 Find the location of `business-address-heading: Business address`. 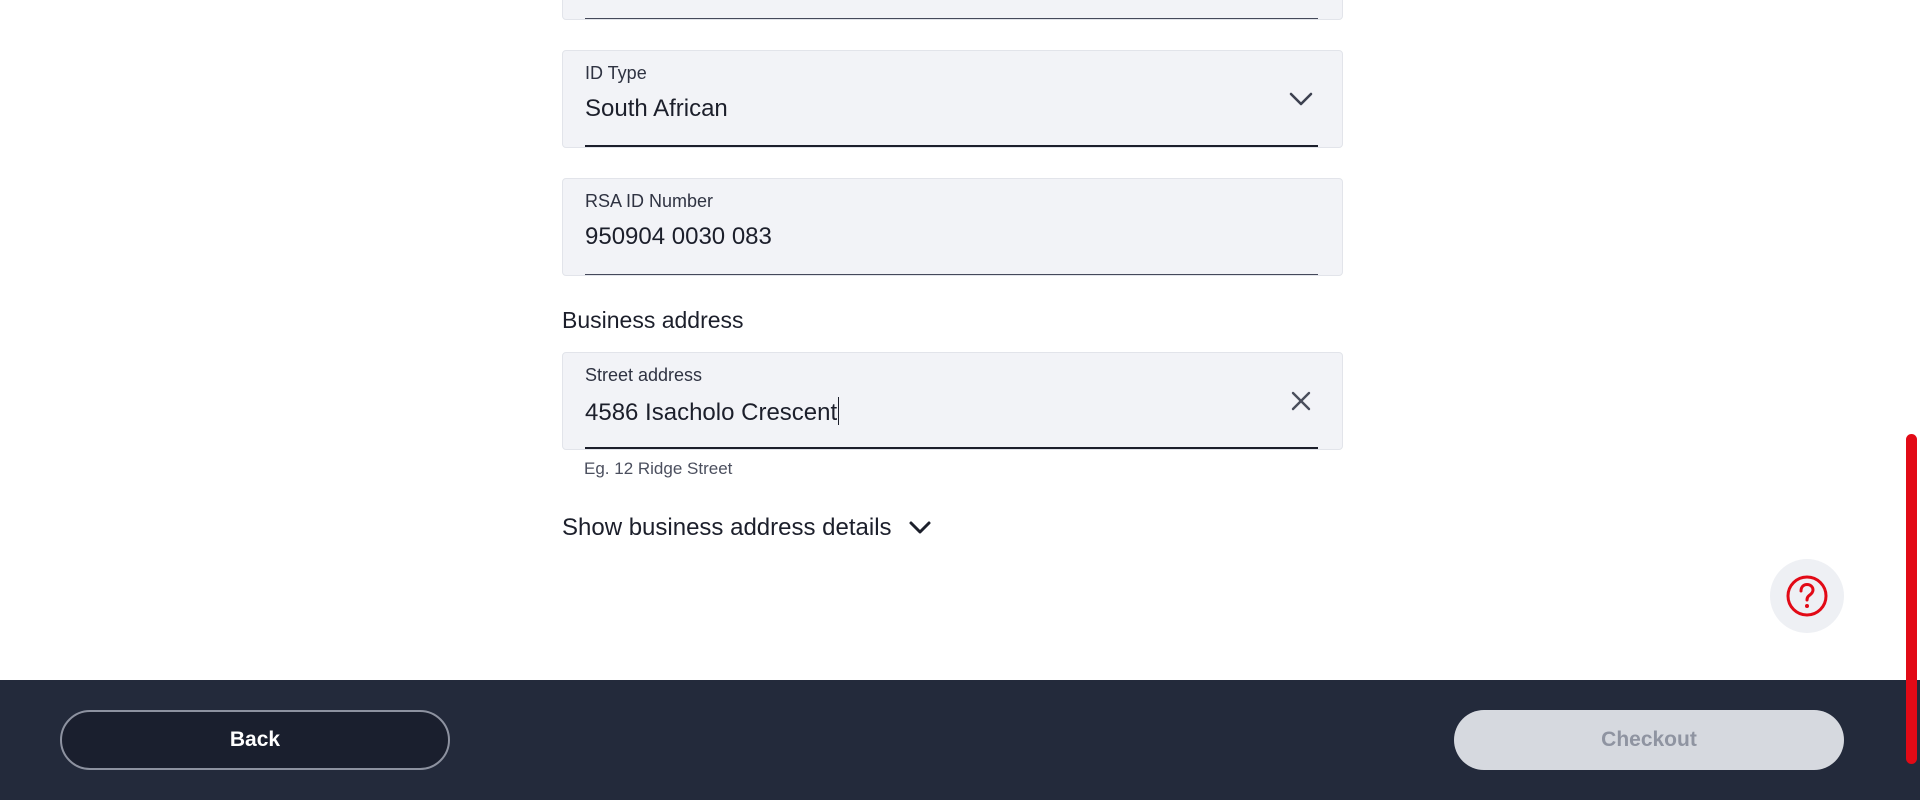

business-address-heading: Business address is located at coordinates (653, 320).